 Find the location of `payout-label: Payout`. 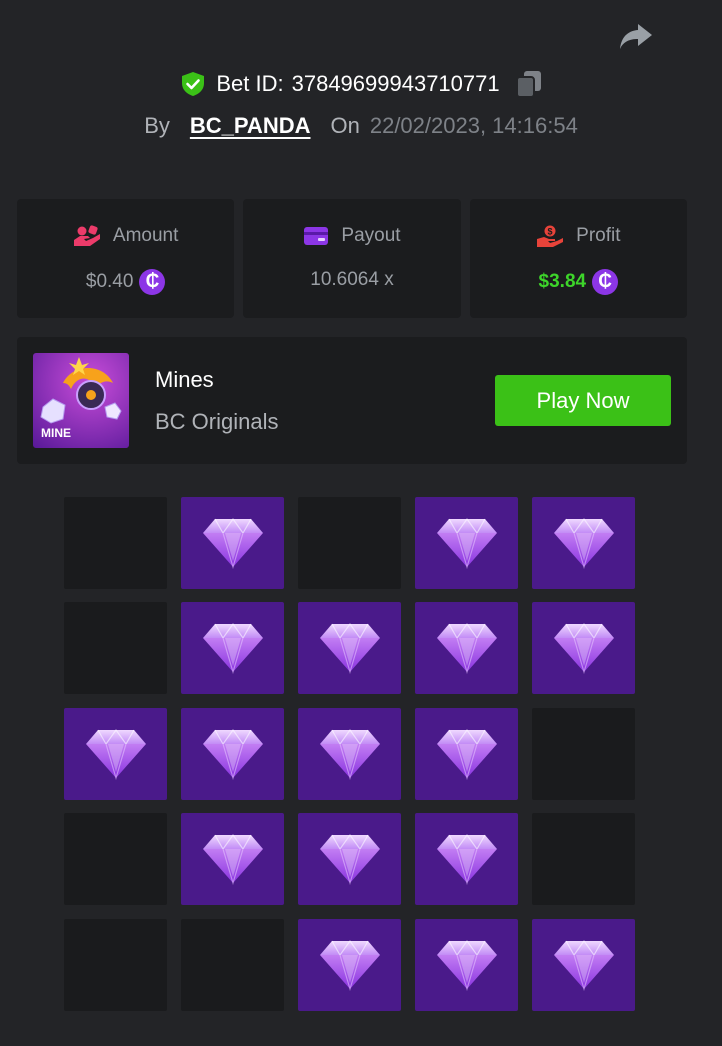

payout-label: Payout is located at coordinates (371, 235).